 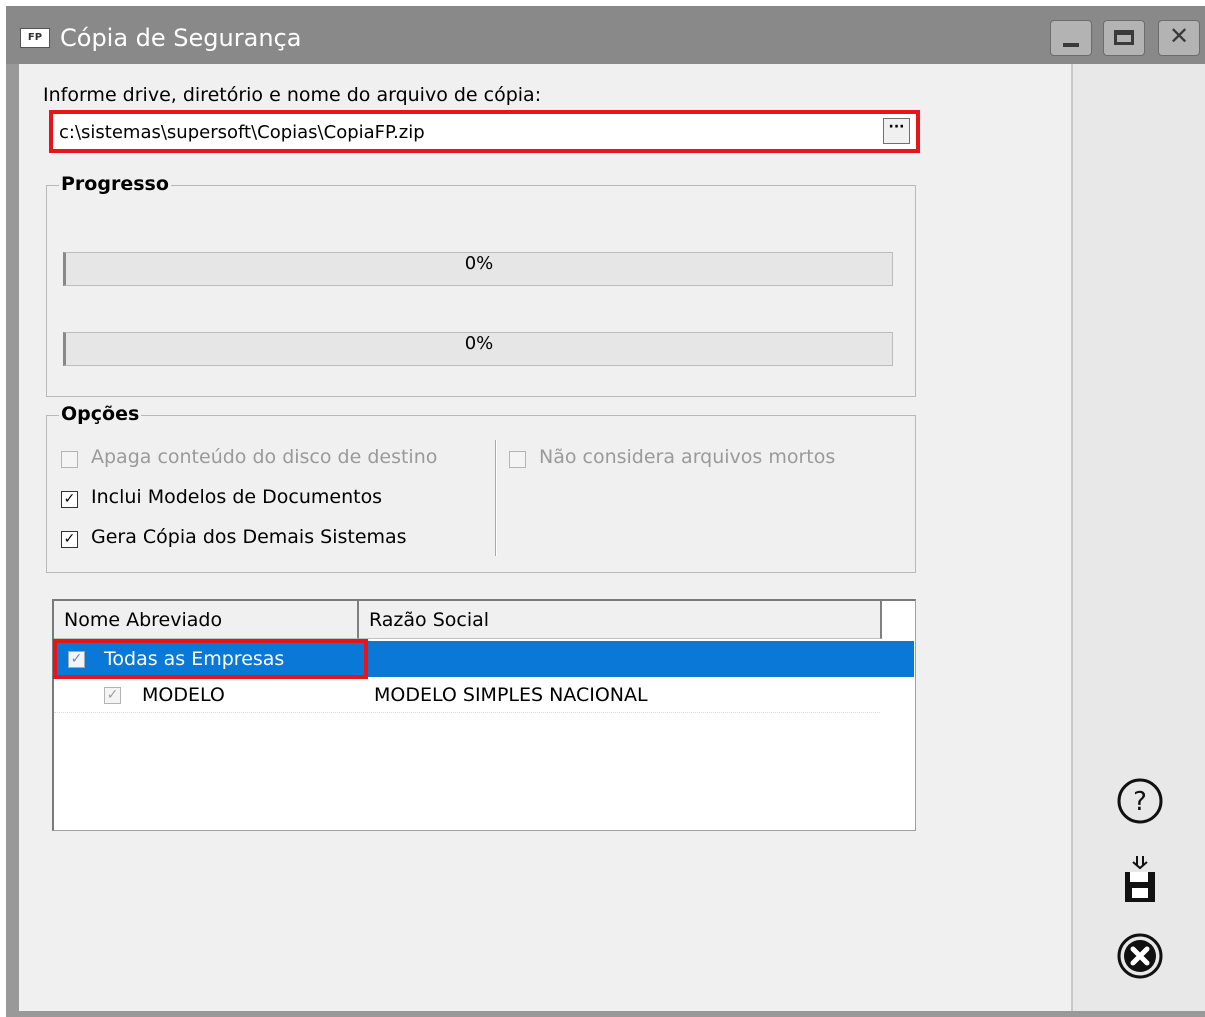 I want to click on close-button: ✕, so click(x=1179, y=38).